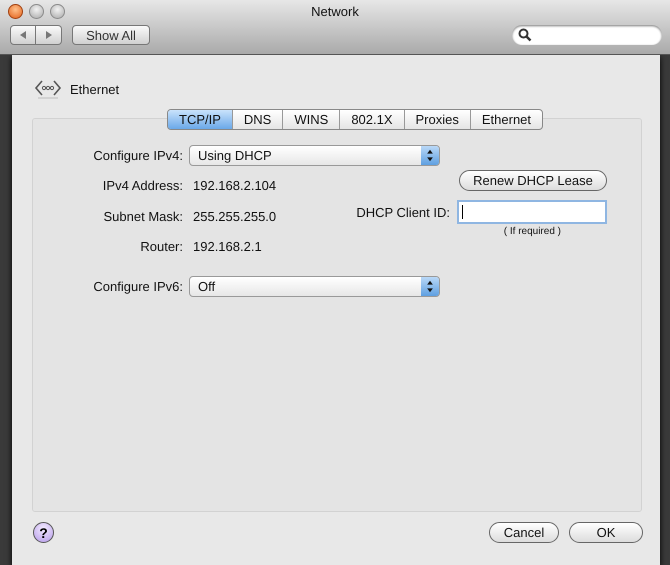 The height and width of the screenshot is (565, 670). What do you see at coordinates (314, 286) in the screenshot?
I see `configure-ipv6-dropdown: Off` at bounding box center [314, 286].